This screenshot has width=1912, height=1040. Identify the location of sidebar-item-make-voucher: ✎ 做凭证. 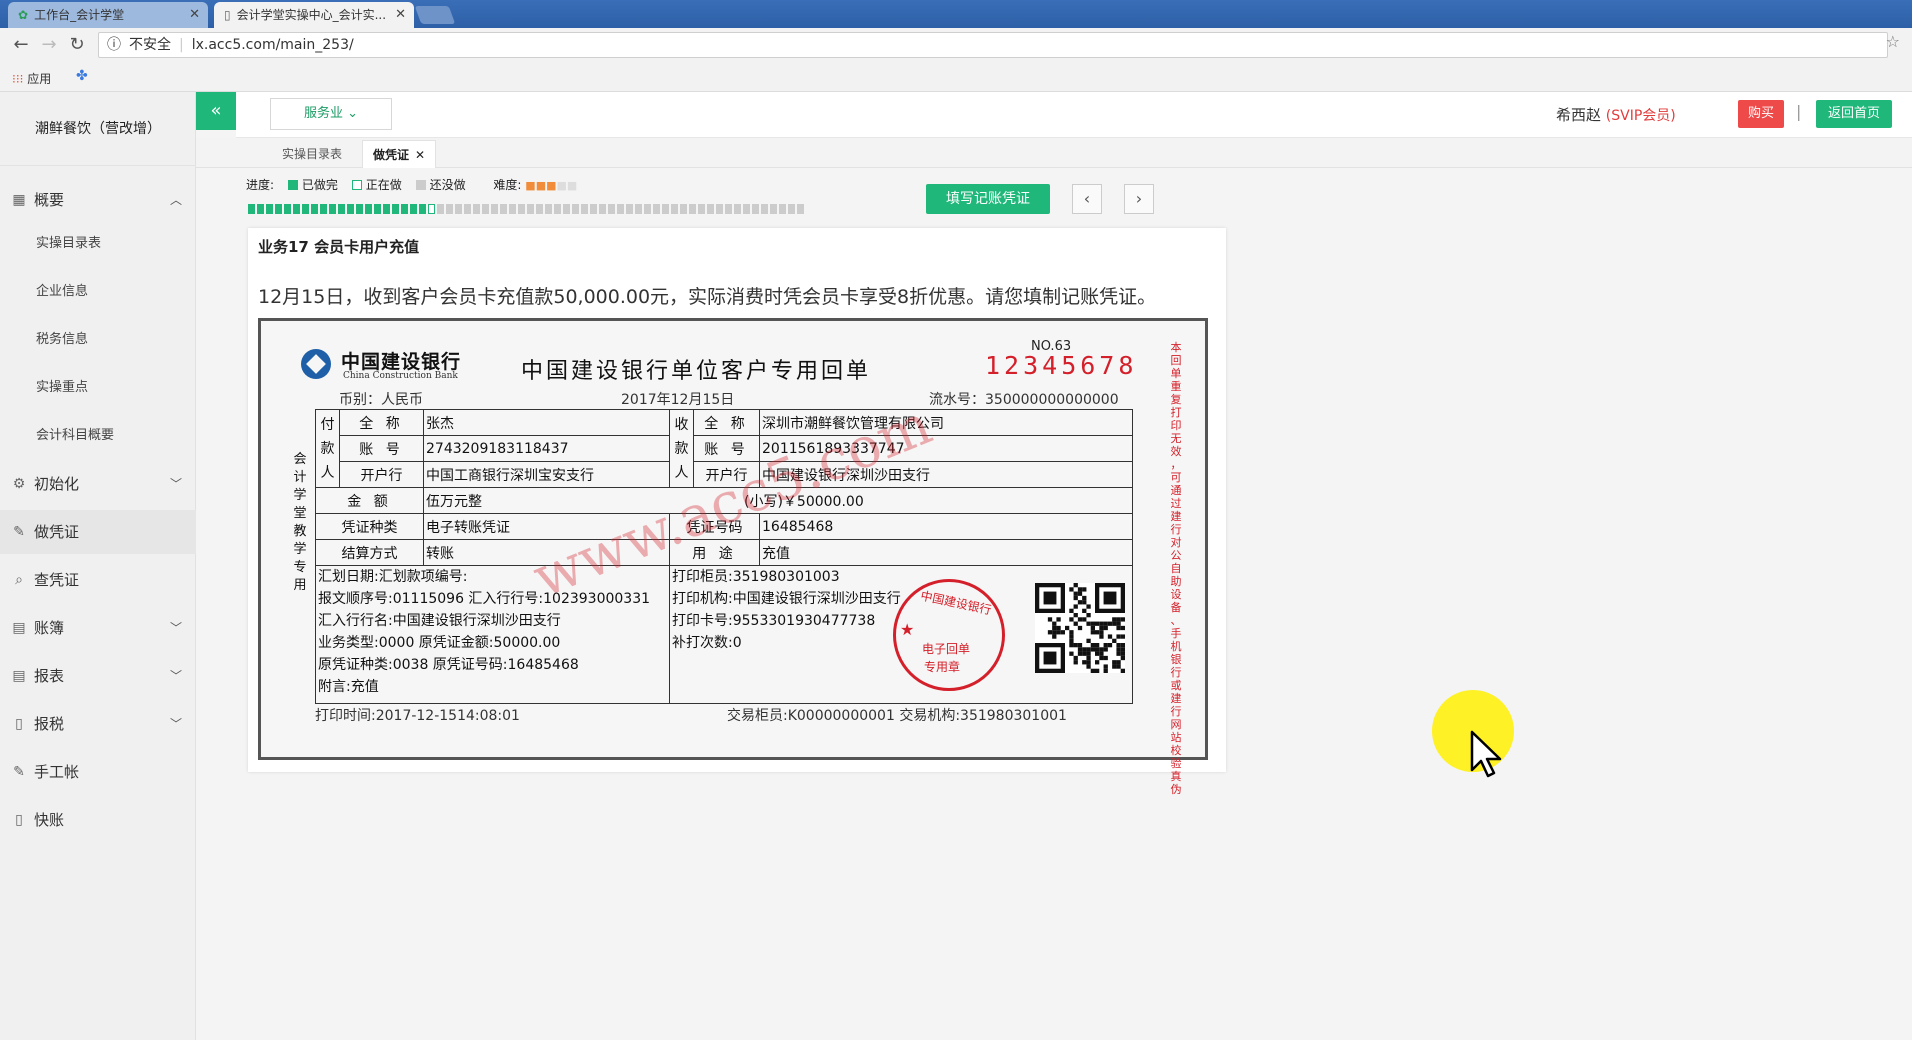
(98, 532).